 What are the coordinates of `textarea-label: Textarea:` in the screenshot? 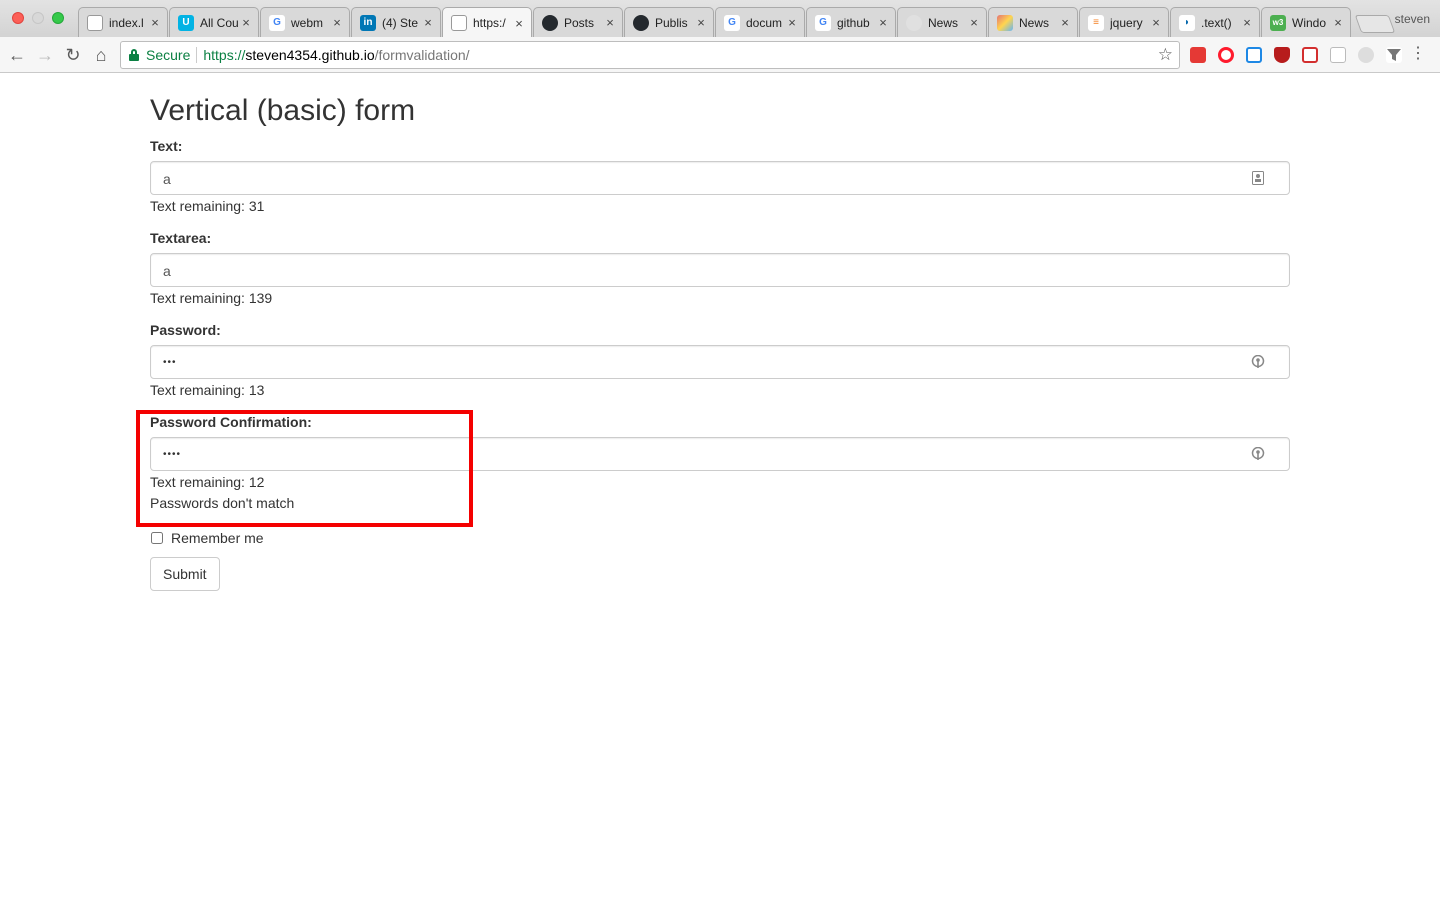 It's located at (181, 238).